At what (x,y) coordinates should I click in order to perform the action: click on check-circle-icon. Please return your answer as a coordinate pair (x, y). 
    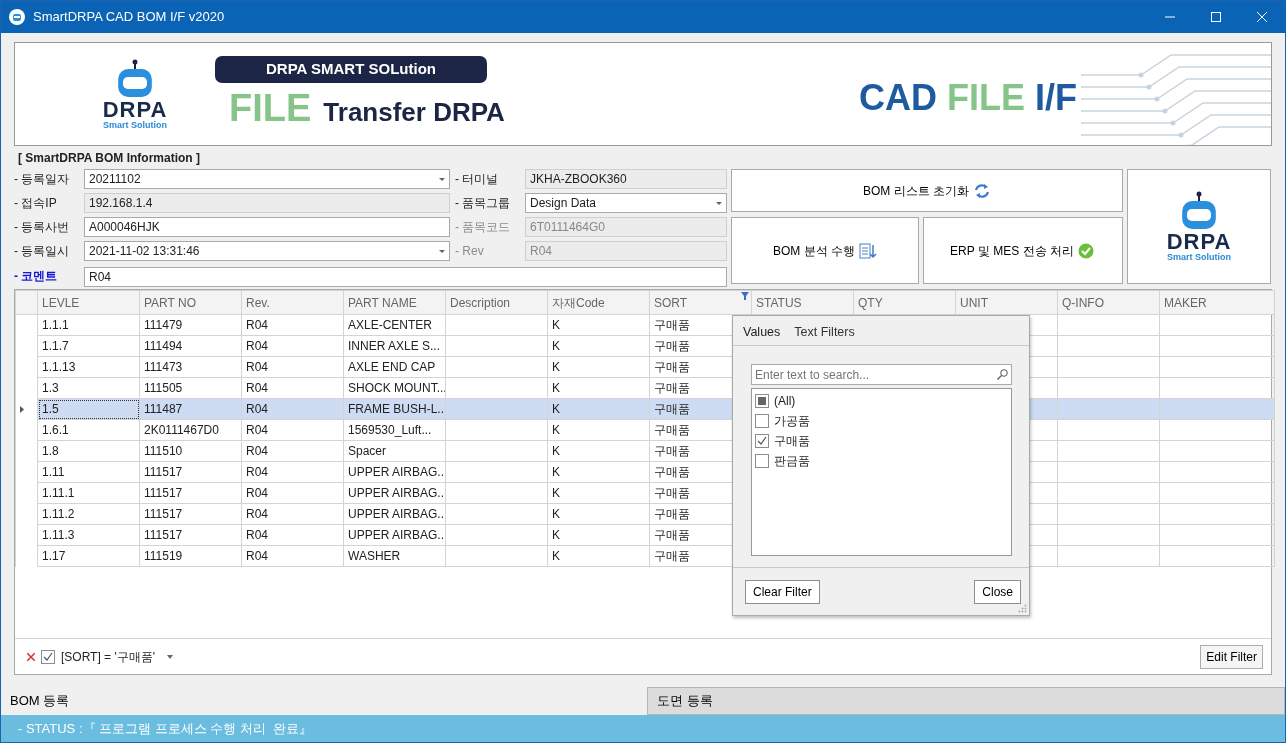
    Looking at the image, I should click on (1086, 250).